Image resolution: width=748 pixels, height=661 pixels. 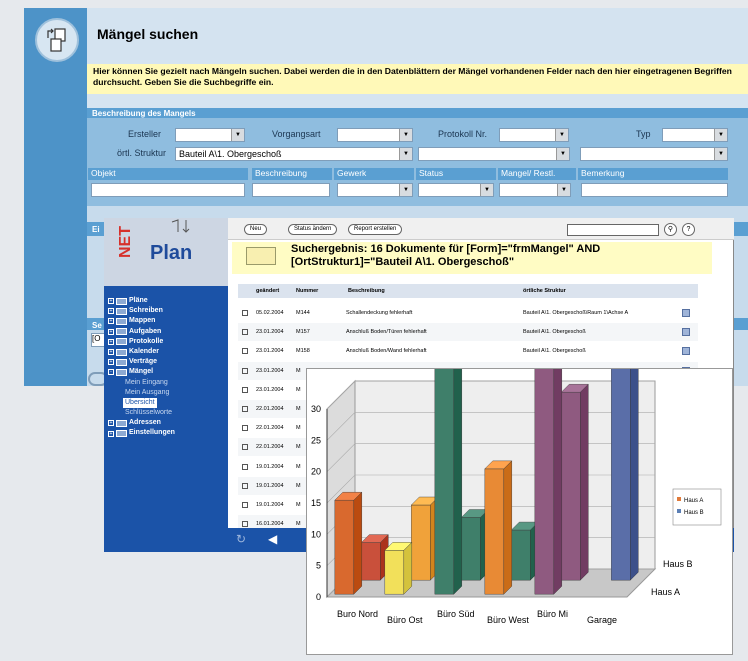 What do you see at coordinates (168, 190) in the screenshot?
I see `objekt-input` at bounding box center [168, 190].